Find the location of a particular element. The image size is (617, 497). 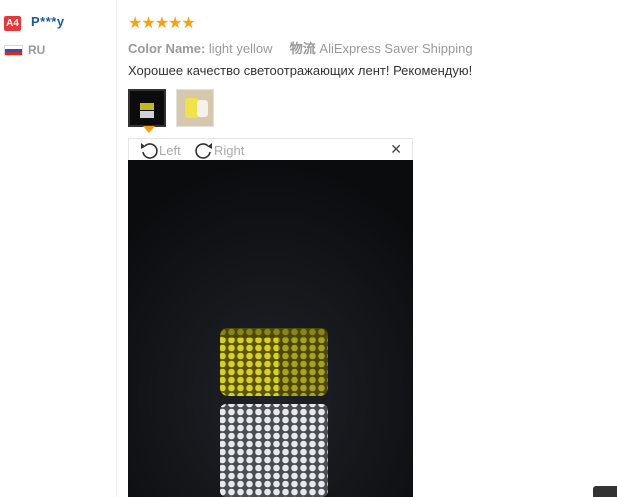

rotate-right-button: Right is located at coordinates (219, 150).